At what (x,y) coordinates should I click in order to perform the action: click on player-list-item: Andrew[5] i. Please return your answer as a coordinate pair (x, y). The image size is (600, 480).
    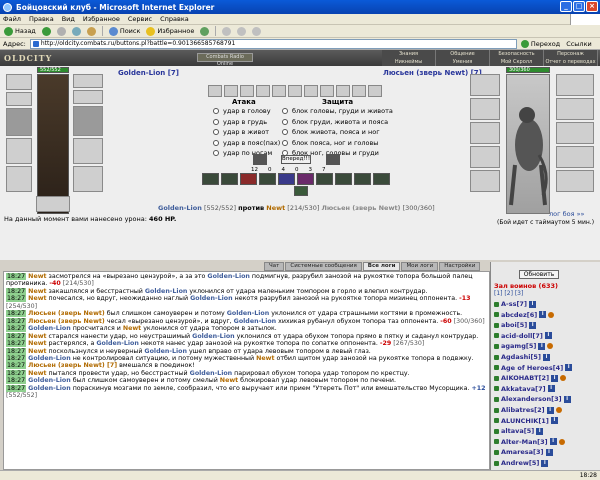
    Looking at the image, I should click on (521, 463).